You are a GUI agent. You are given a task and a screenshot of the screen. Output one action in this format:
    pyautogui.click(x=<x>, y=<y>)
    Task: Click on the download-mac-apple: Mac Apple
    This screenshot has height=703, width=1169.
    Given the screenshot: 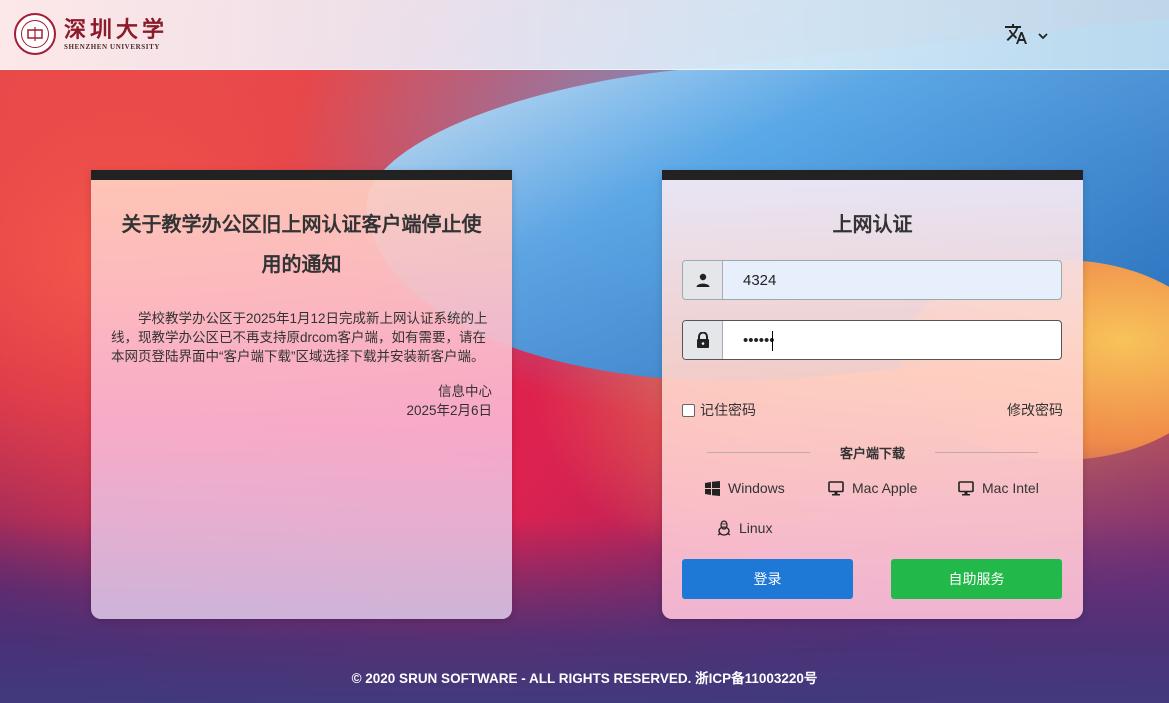 What is the action you would take?
    pyautogui.click(x=872, y=488)
    